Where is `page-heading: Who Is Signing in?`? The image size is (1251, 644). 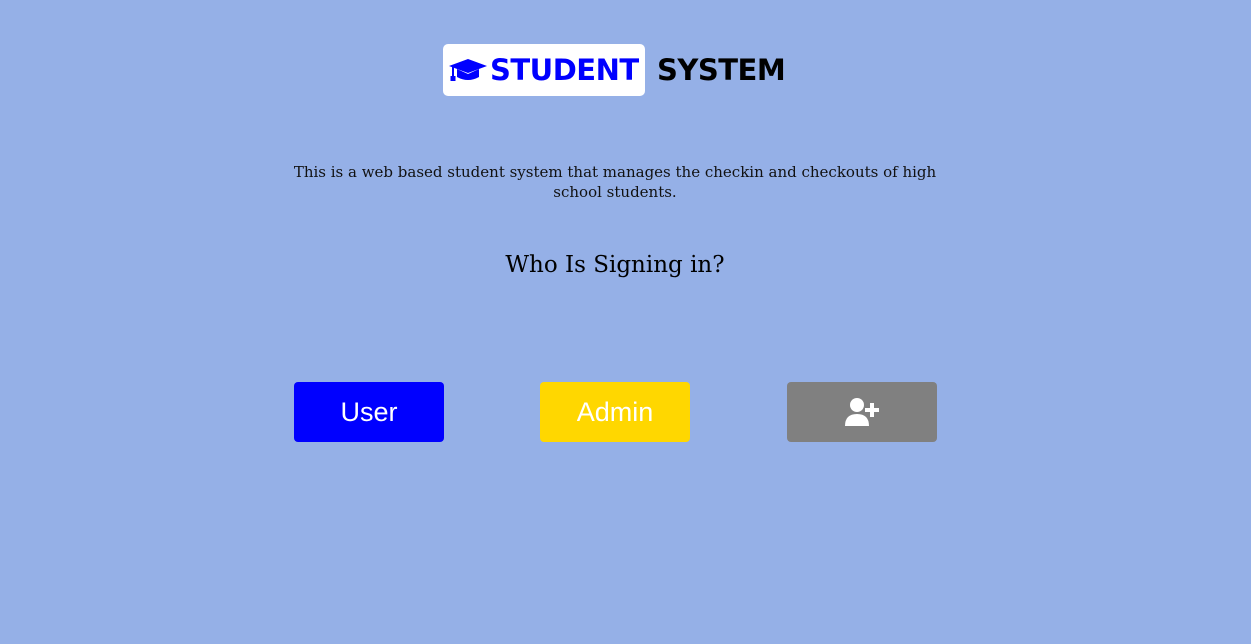
page-heading: Who Is Signing in? is located at coordinates (615, 265).